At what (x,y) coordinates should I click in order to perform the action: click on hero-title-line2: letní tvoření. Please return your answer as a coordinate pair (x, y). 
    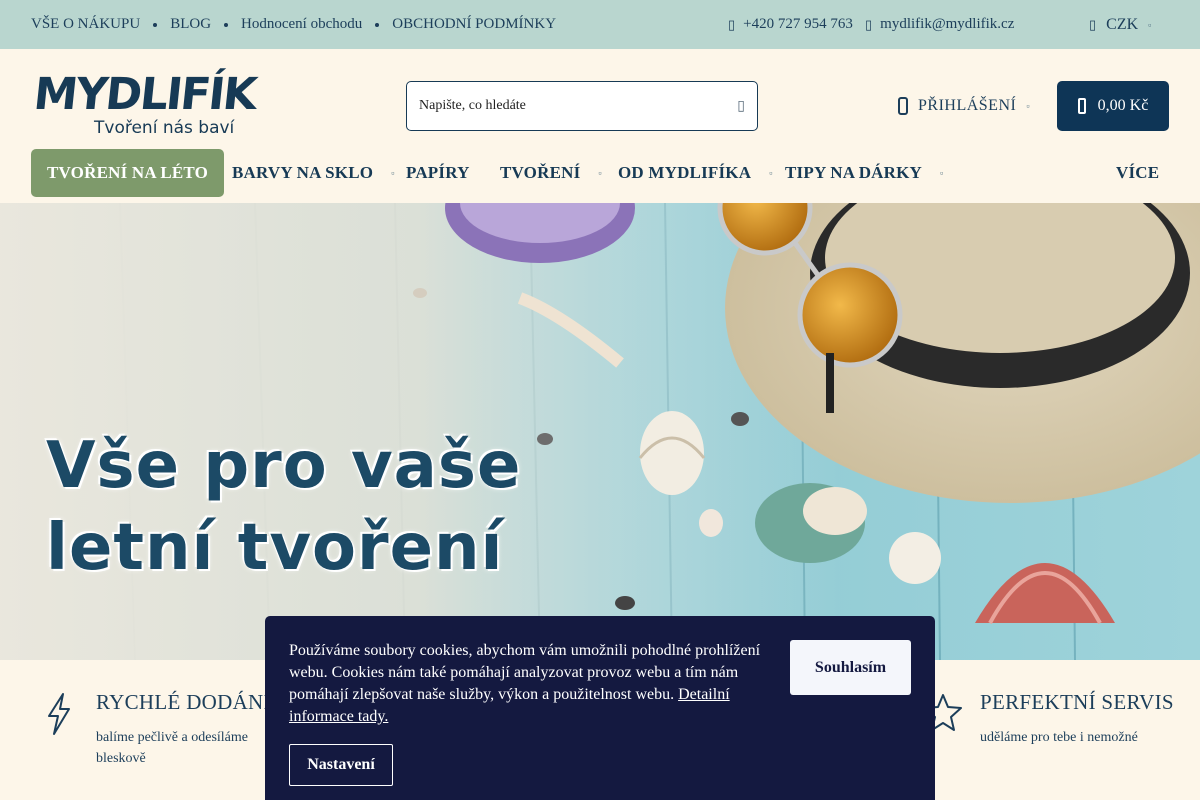
    Looking at the image, I should click on (275, 548).